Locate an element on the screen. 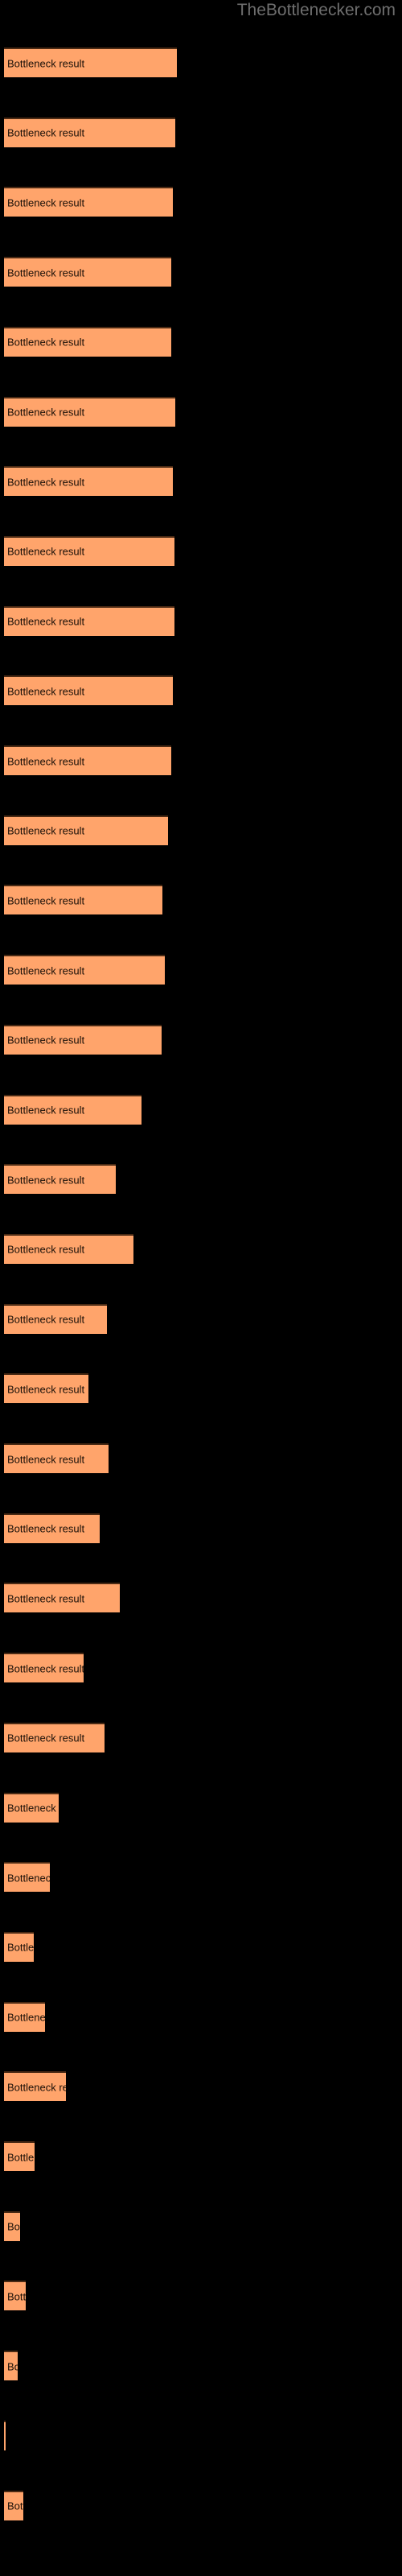 This screenshot has height=2576, width=402. bar-6: Bottleneck result is located at coordinates (88, 482).